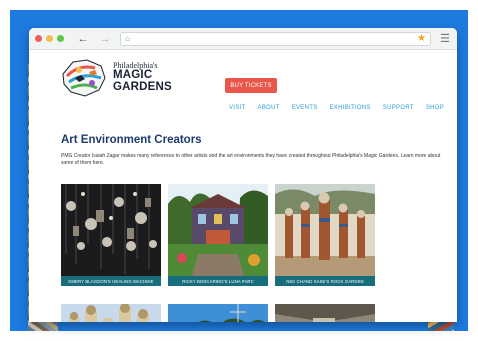 Image resolution: width=478 pixels, height=341 pixels. Describe the element at coordinates (60, 38) in the screenshot. I see `maximize-window-dot` at that location.